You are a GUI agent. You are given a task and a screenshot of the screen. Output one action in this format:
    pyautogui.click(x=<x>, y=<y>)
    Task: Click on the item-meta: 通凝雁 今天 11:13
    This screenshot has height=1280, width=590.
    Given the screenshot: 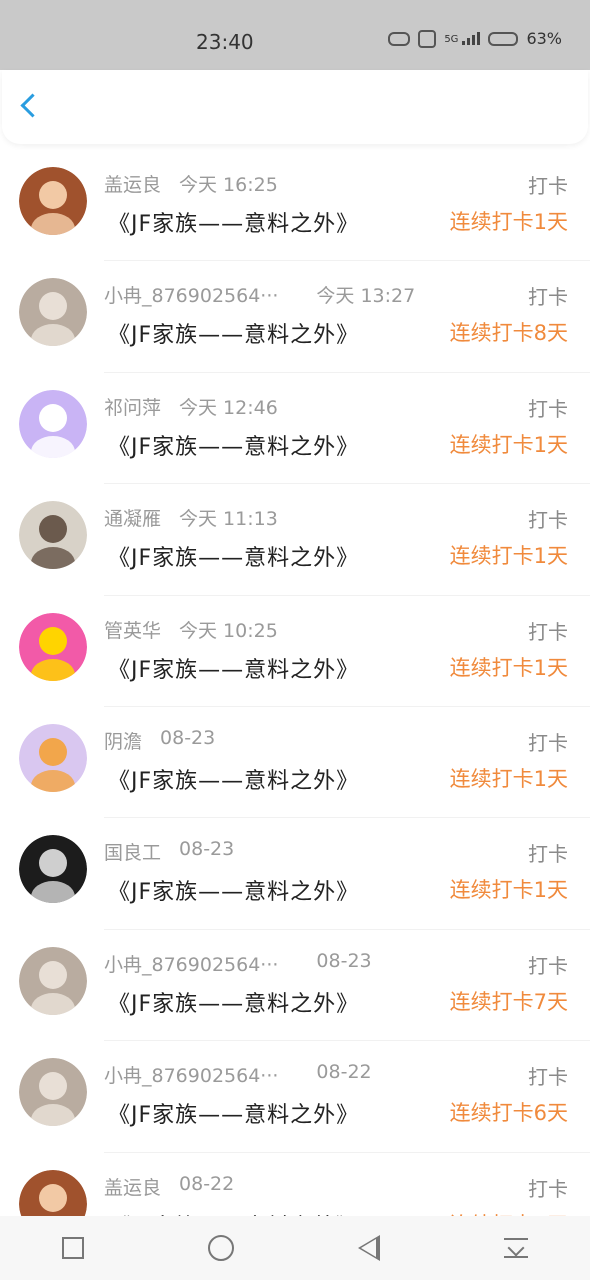 What is the action you would take?
    pyautogui.click(x=191, y=517)
    